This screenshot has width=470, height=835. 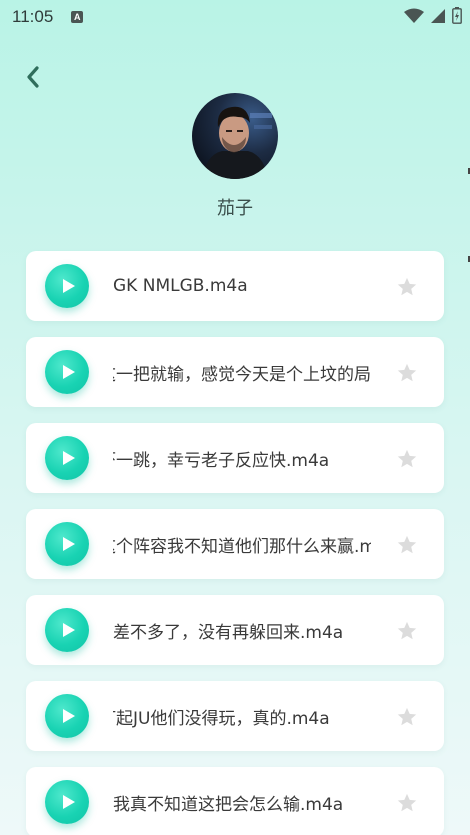 I want to click on profile-name: 茄子, so click(x=235, y=208).